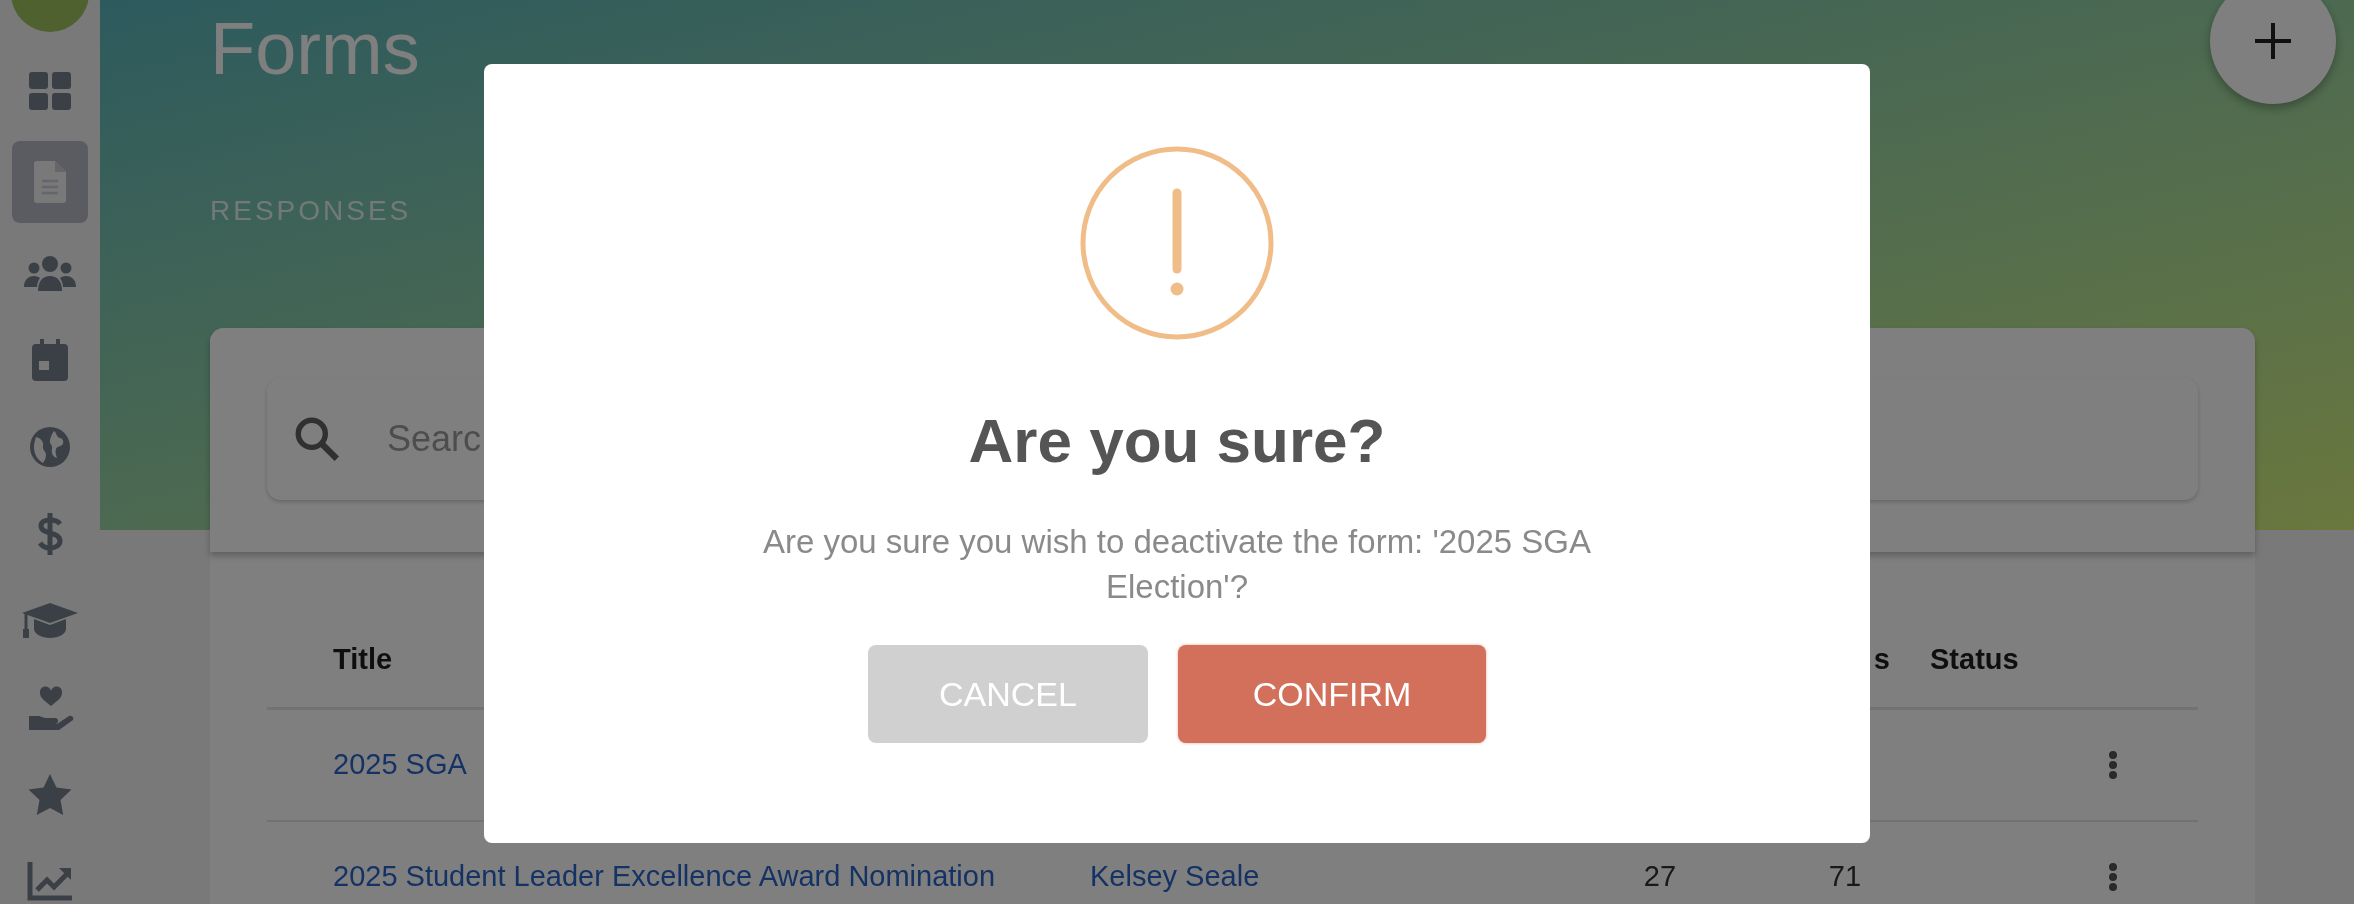 Image resolution: width=2354 pixels, height=904 pixels. I want to click on dialog-message: Are you sure you wish to deactivate the form: '2025 SGA Election'?, so click(1177, 564).